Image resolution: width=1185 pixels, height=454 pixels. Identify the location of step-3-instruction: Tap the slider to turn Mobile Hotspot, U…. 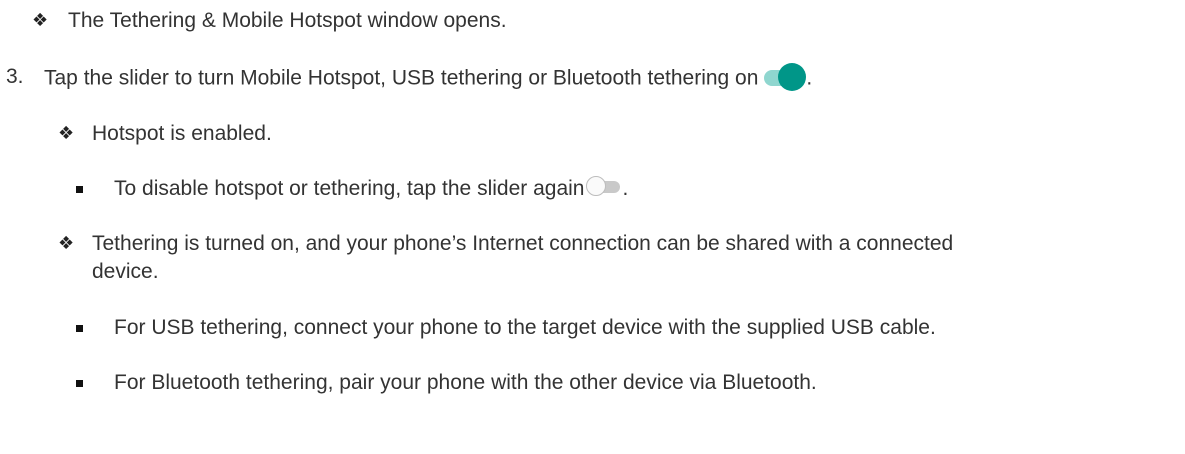
(428, 78).